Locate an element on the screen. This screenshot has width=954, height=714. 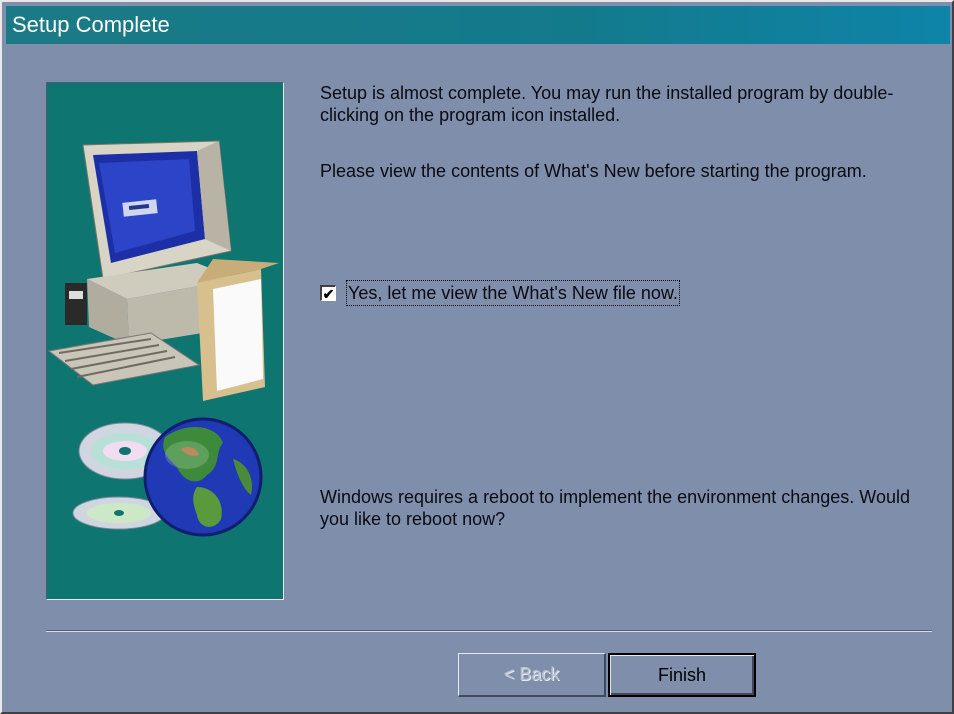
button-separator is located at coordinates (489, 631).